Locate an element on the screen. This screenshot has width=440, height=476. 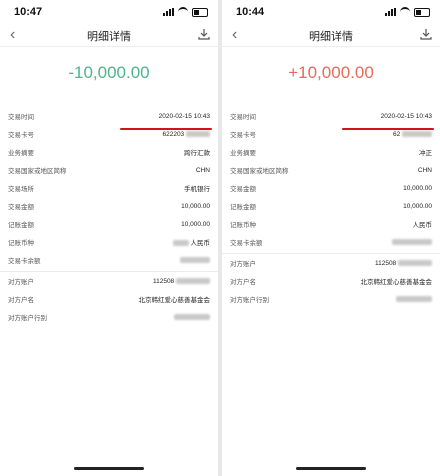
status-bar: 10:44 is located at coordinates (331, 12).